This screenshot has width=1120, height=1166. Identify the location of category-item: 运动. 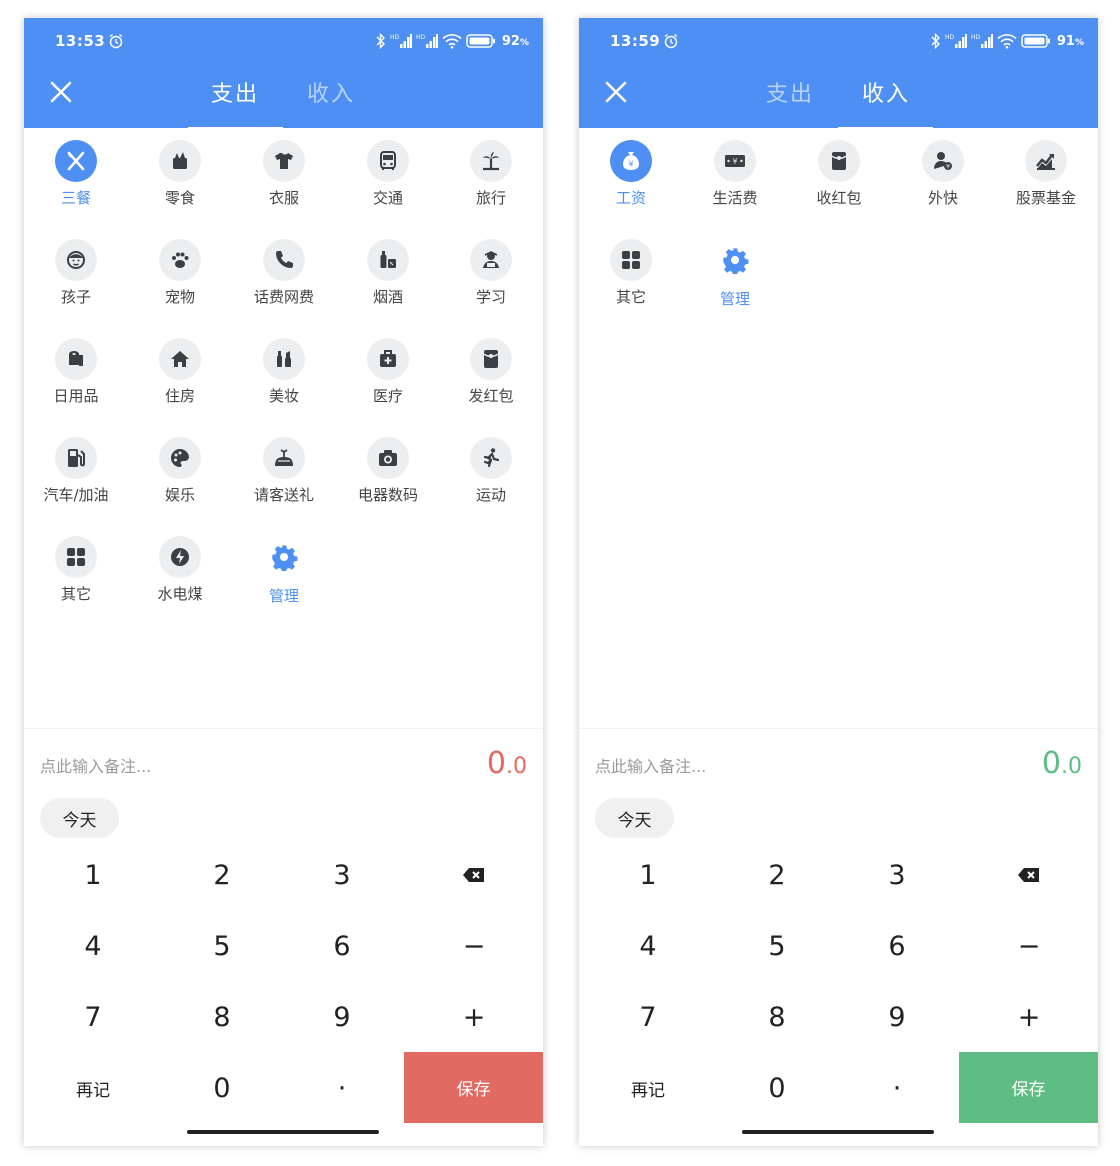
(491, 478).